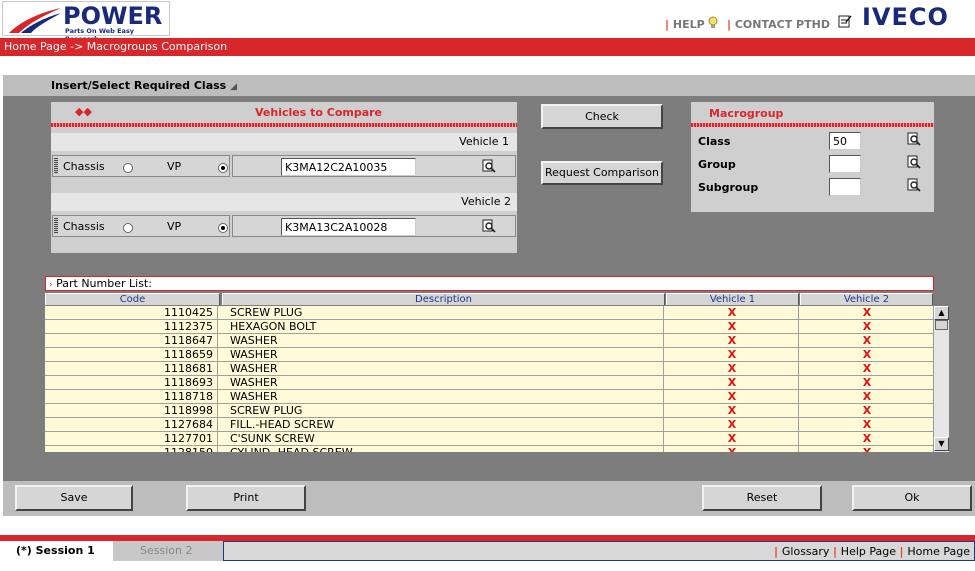 This screenshot has width=975, height=571. I want to click on part-list-header: › Part Number List:, so click(489, 283).